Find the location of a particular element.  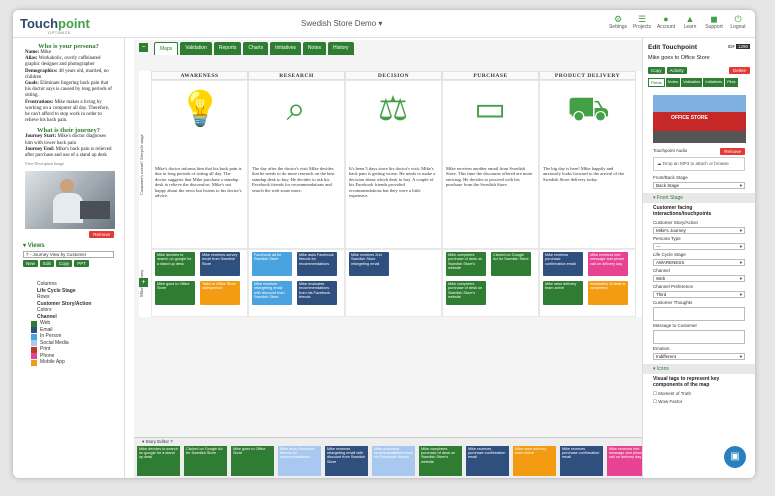

tag-moment-of-truth: ☐ Moment of Truth is located at coordinates (699, 394).